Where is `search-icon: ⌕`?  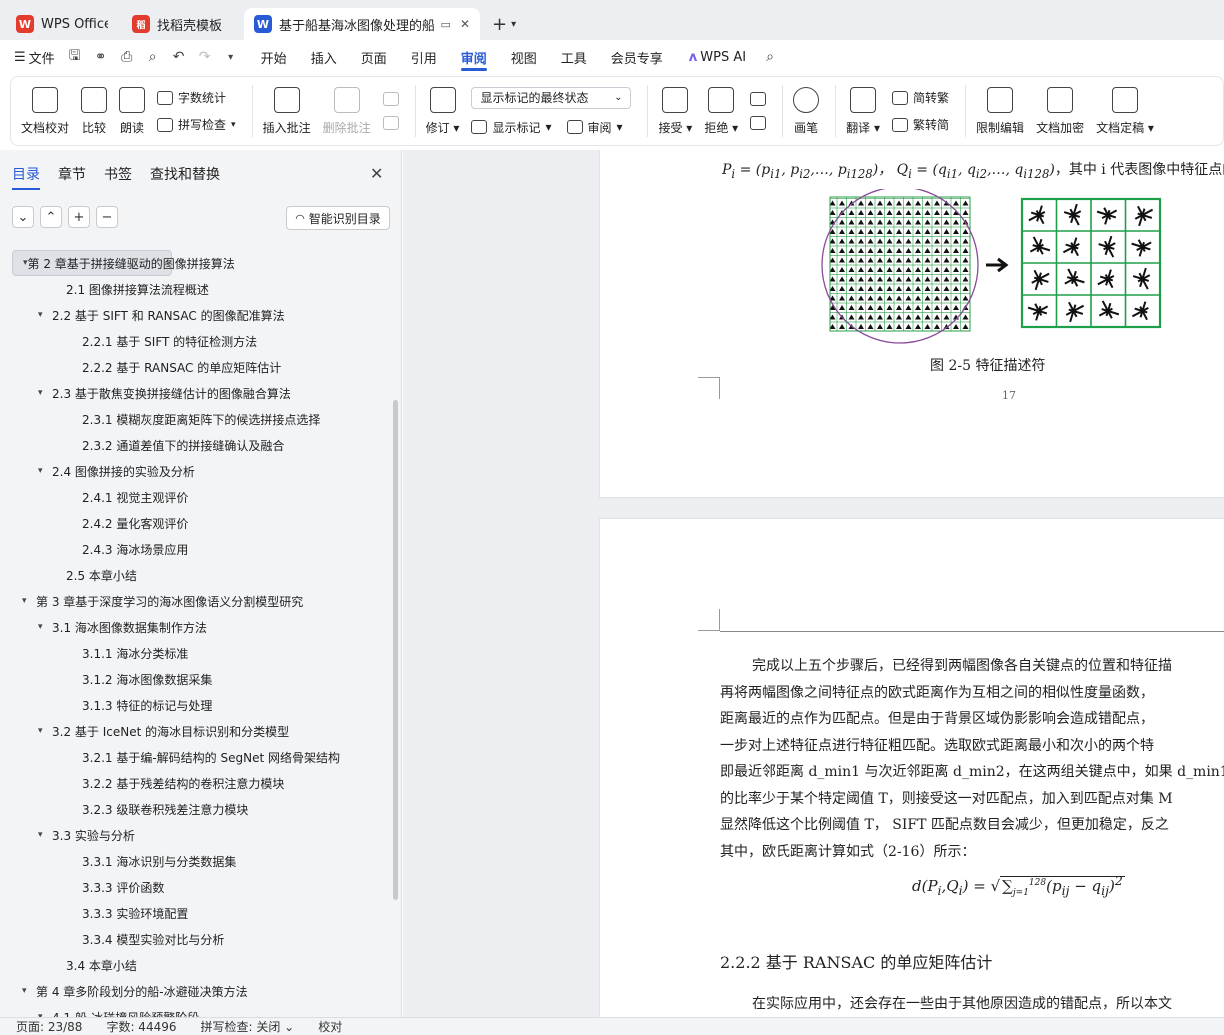
search-icon: ⌕ is located at coordinates (770, 57).